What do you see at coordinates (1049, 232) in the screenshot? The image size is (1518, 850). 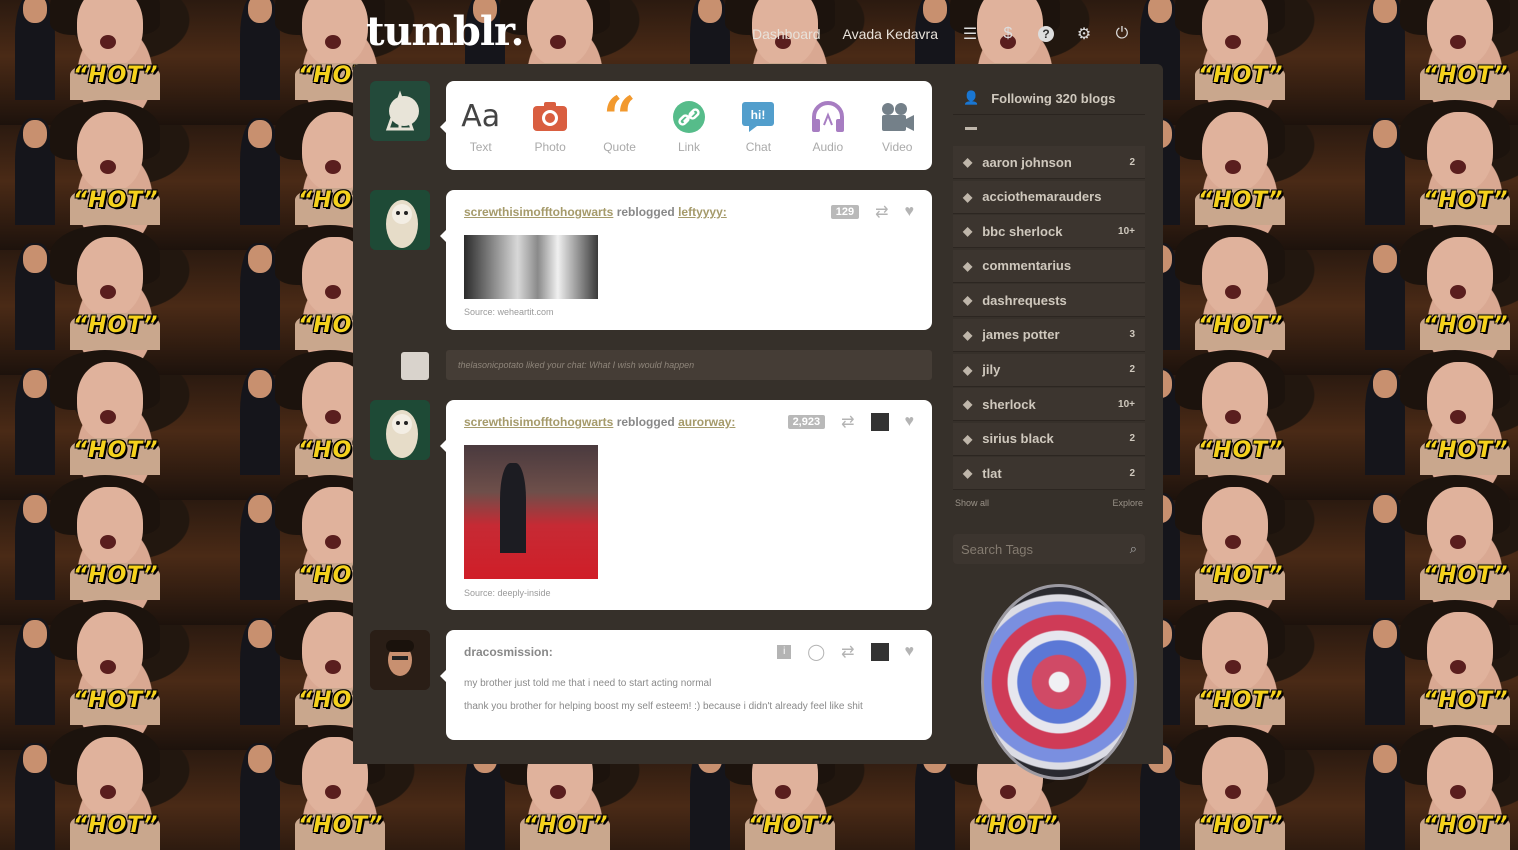 I see `tag-item: ◆ bbc sherlock 10+` at bounding box center [1049, 232].